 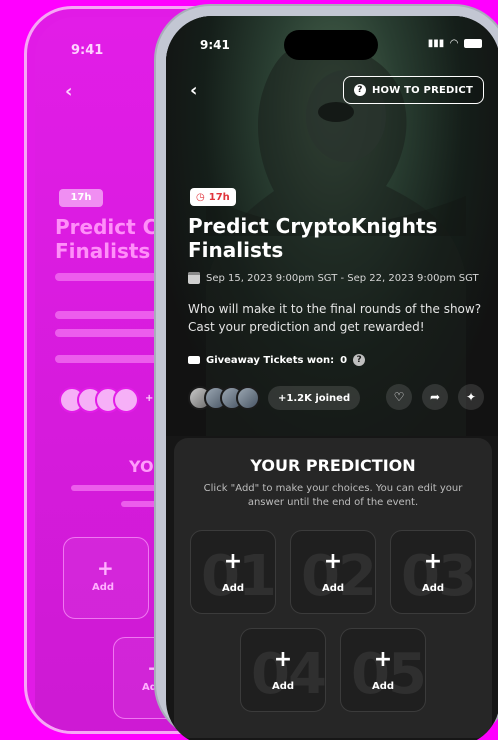 What do you see at coordinates (194, 360) in the screenshot?
I see `ticket-icon` at bounding box center [194, 360].